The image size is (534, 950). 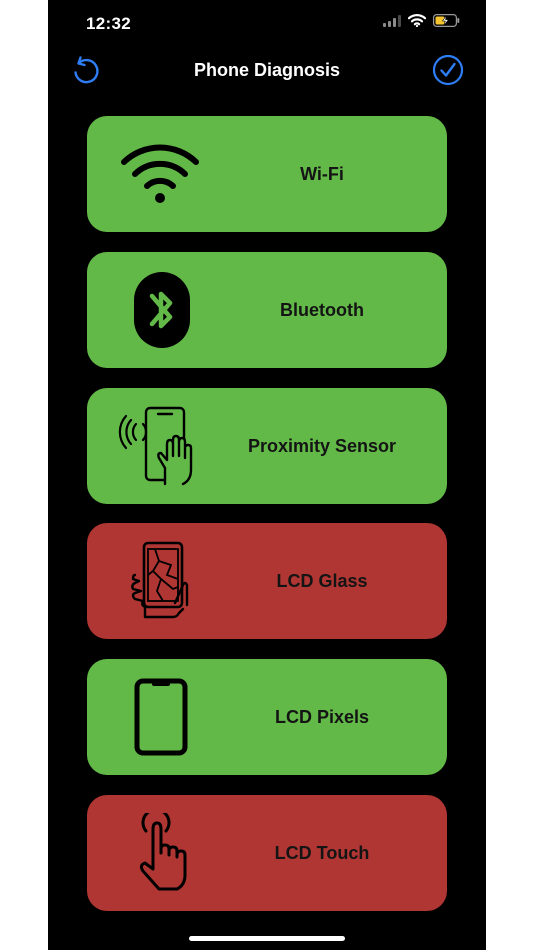 I want to click on status-time: 12:32, so click(x=108, y=23).